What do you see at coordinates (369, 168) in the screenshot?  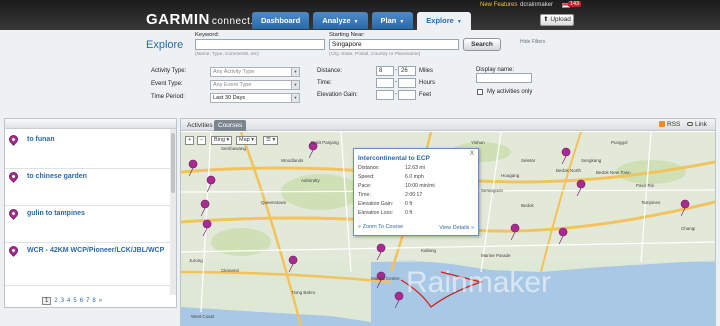 I see `popup-row-label: Distance:` at bounding box center [369, 168].